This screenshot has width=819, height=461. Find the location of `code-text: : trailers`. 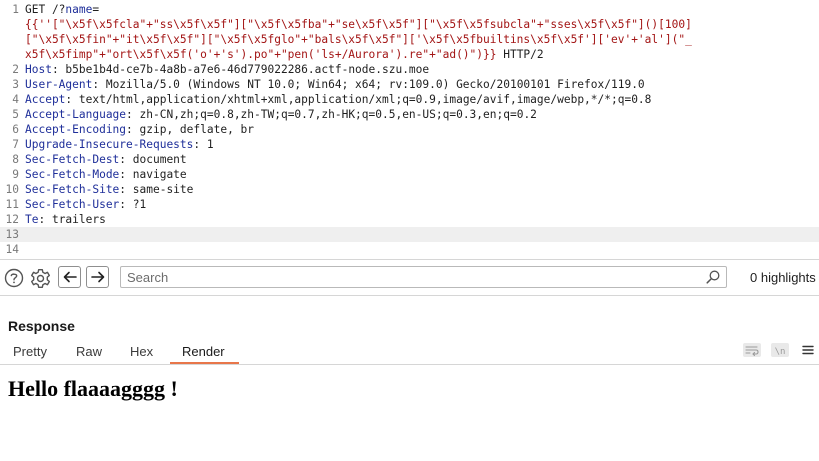

code-text: : trailers is located at coordinates (72, 219).